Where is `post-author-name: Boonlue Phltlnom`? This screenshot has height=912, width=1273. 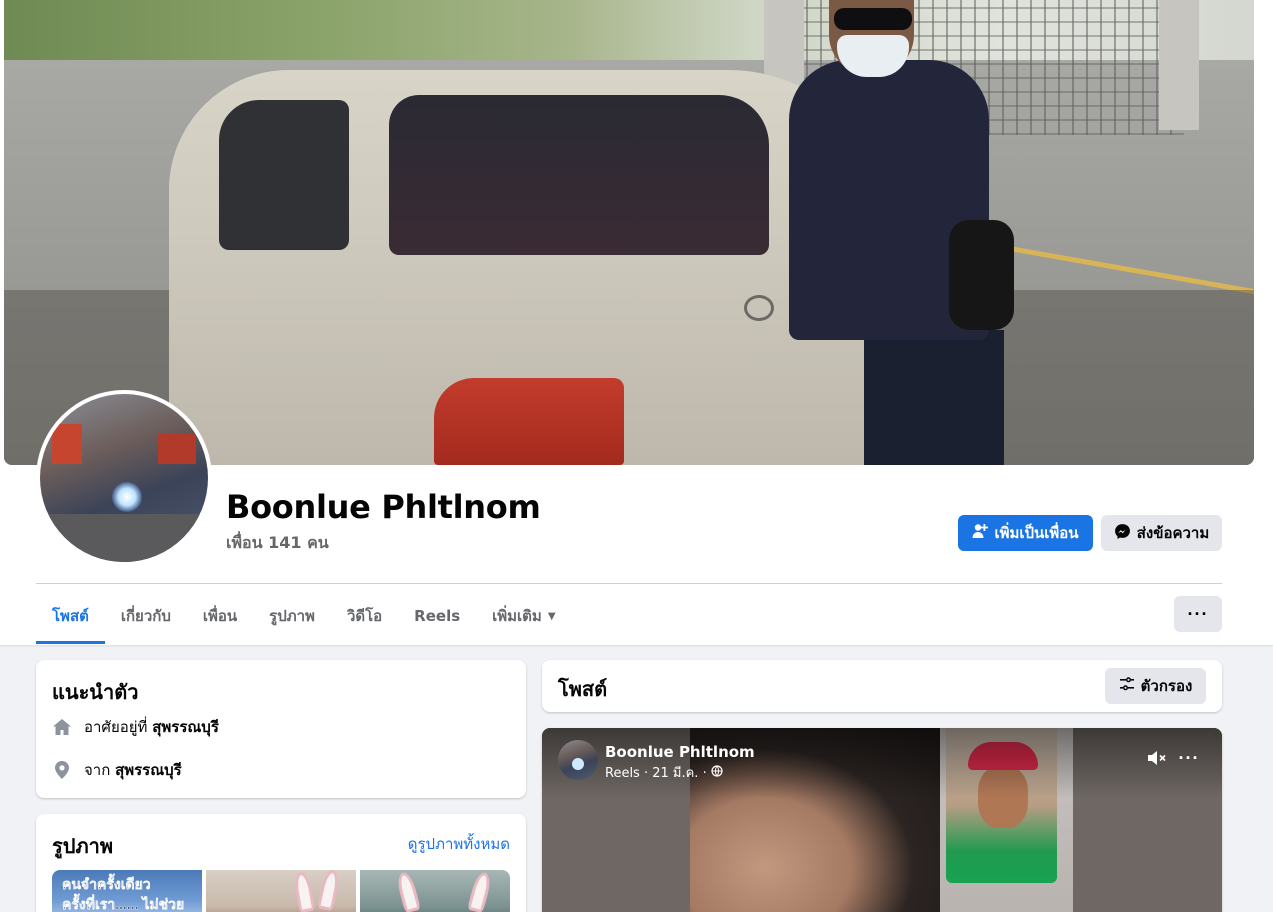
post-author-name: Boonlue Phltlnom is located at coordinates (680, 752).